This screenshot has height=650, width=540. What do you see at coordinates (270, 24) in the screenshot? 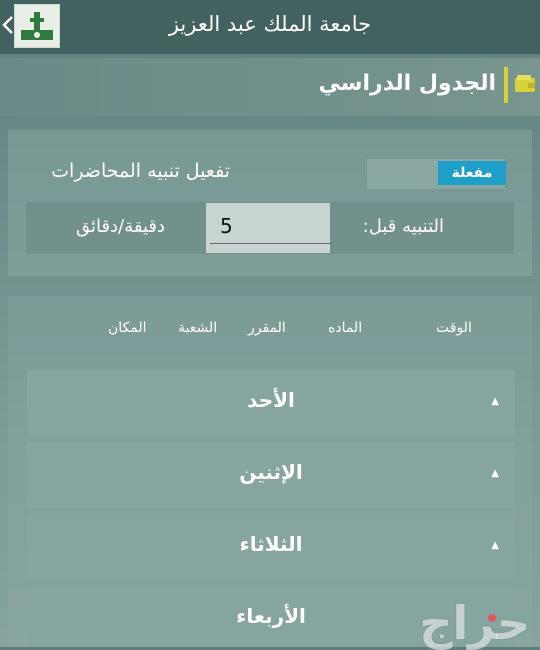
I see `app-title: جامعة الملك عبد العزيز` at bounding box center [270, 24].